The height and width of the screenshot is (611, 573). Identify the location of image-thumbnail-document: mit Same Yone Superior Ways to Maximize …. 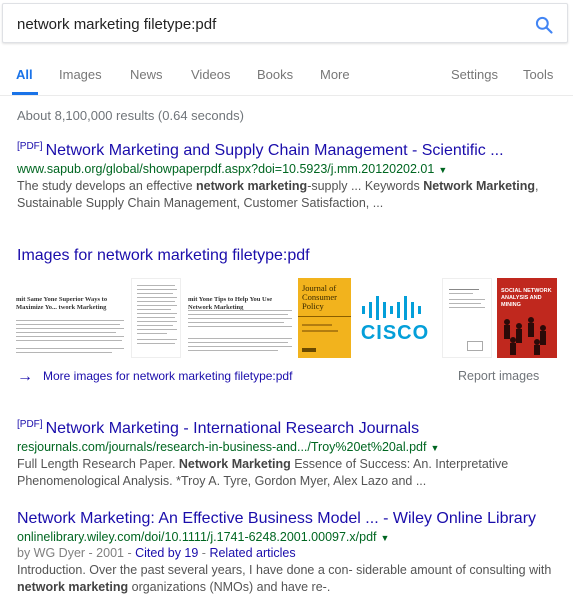
(70, 318).